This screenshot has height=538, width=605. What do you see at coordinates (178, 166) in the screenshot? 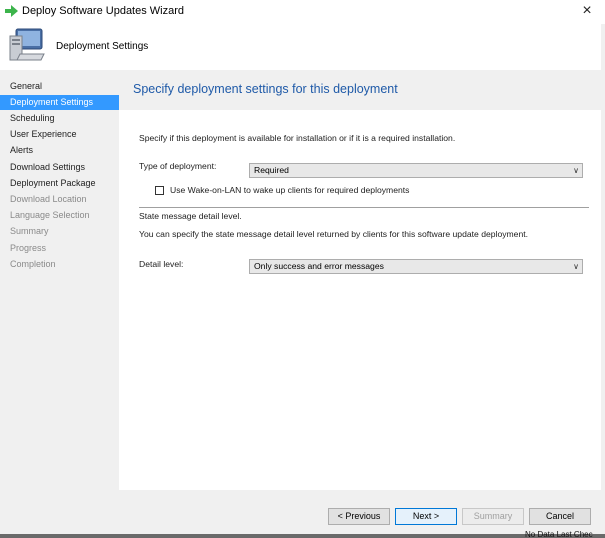
I see `deployment-type-label: Type of deployment:` at bounding box center [178, 166].